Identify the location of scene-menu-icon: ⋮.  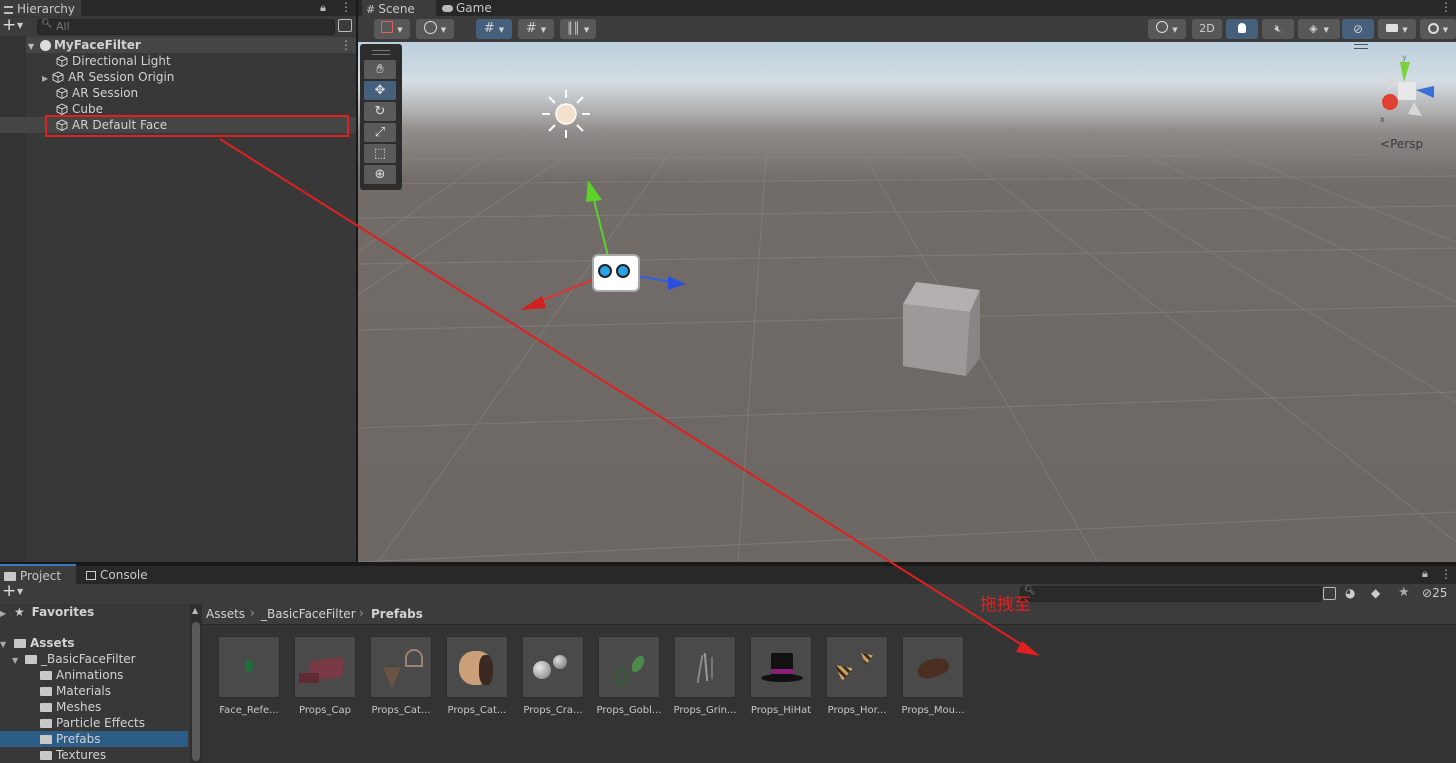
(346, 45).